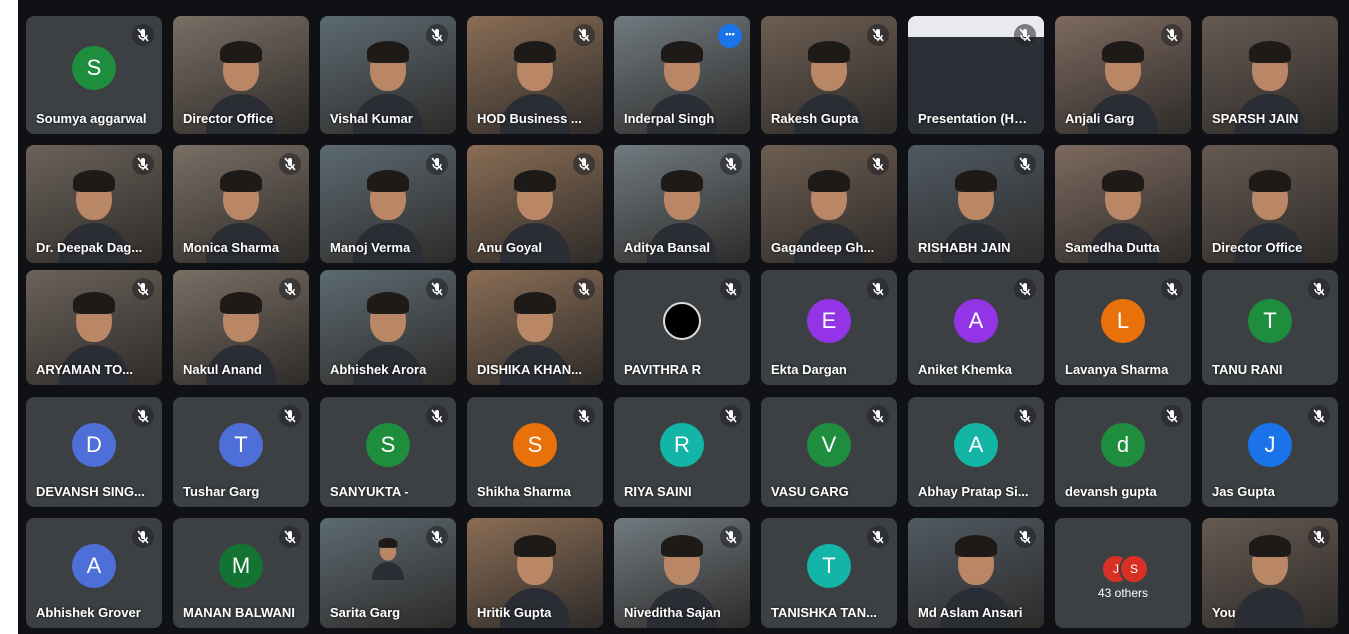 This screenshot has width=1349, height=634. I want to click on participant-tile: E Ekta Dargan, so click(829, 327).